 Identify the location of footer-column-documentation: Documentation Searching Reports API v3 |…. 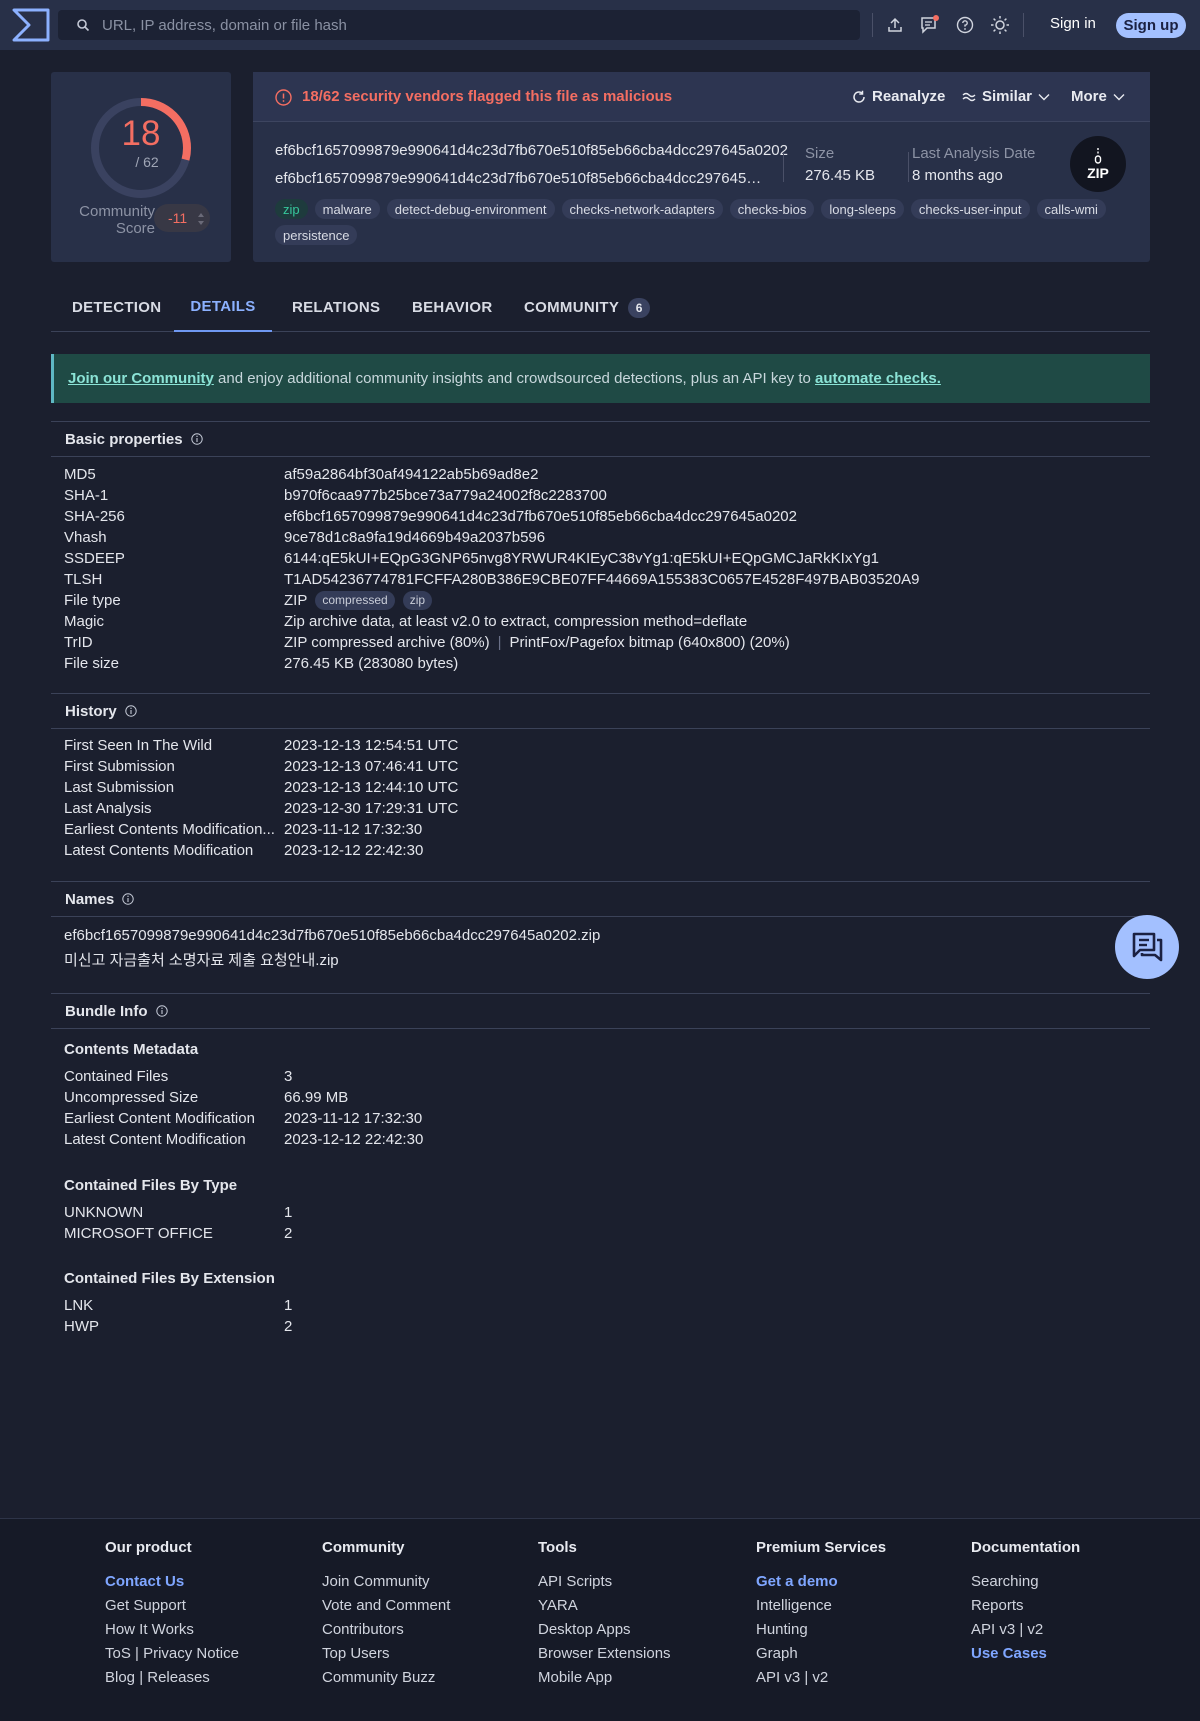
(1025, 1602).